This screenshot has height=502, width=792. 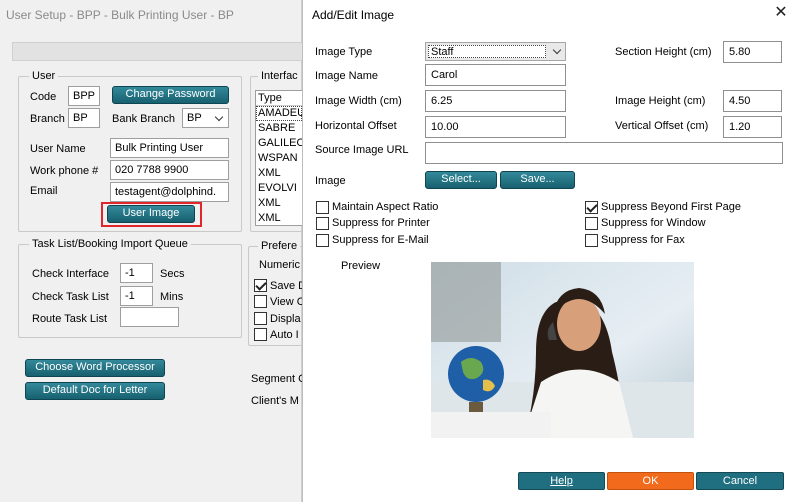 I want to click on image-height-label: Image Height (cm), so click(x=660, y=101).